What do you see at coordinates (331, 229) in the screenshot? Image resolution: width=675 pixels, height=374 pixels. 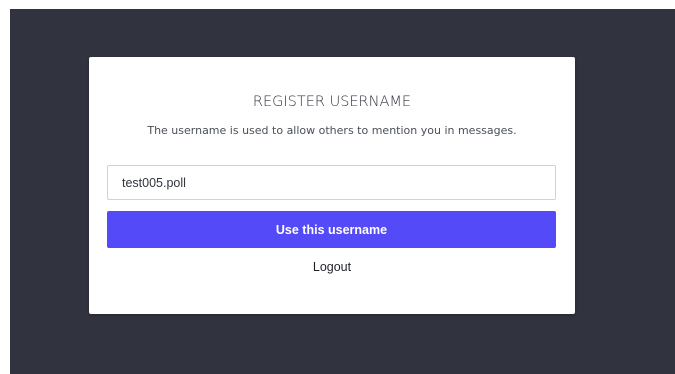 I see `use-username-button: Use this username` at bounding box center [331, 229].